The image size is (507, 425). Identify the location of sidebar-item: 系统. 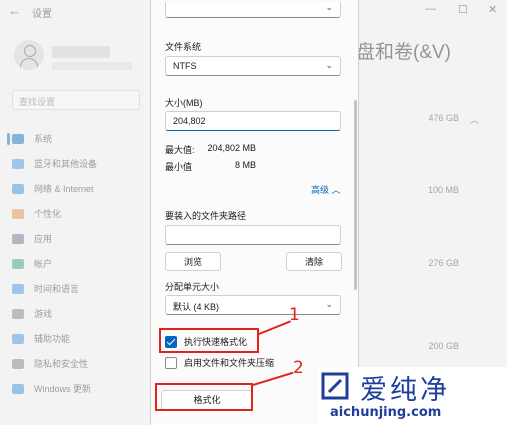
(79, 138).